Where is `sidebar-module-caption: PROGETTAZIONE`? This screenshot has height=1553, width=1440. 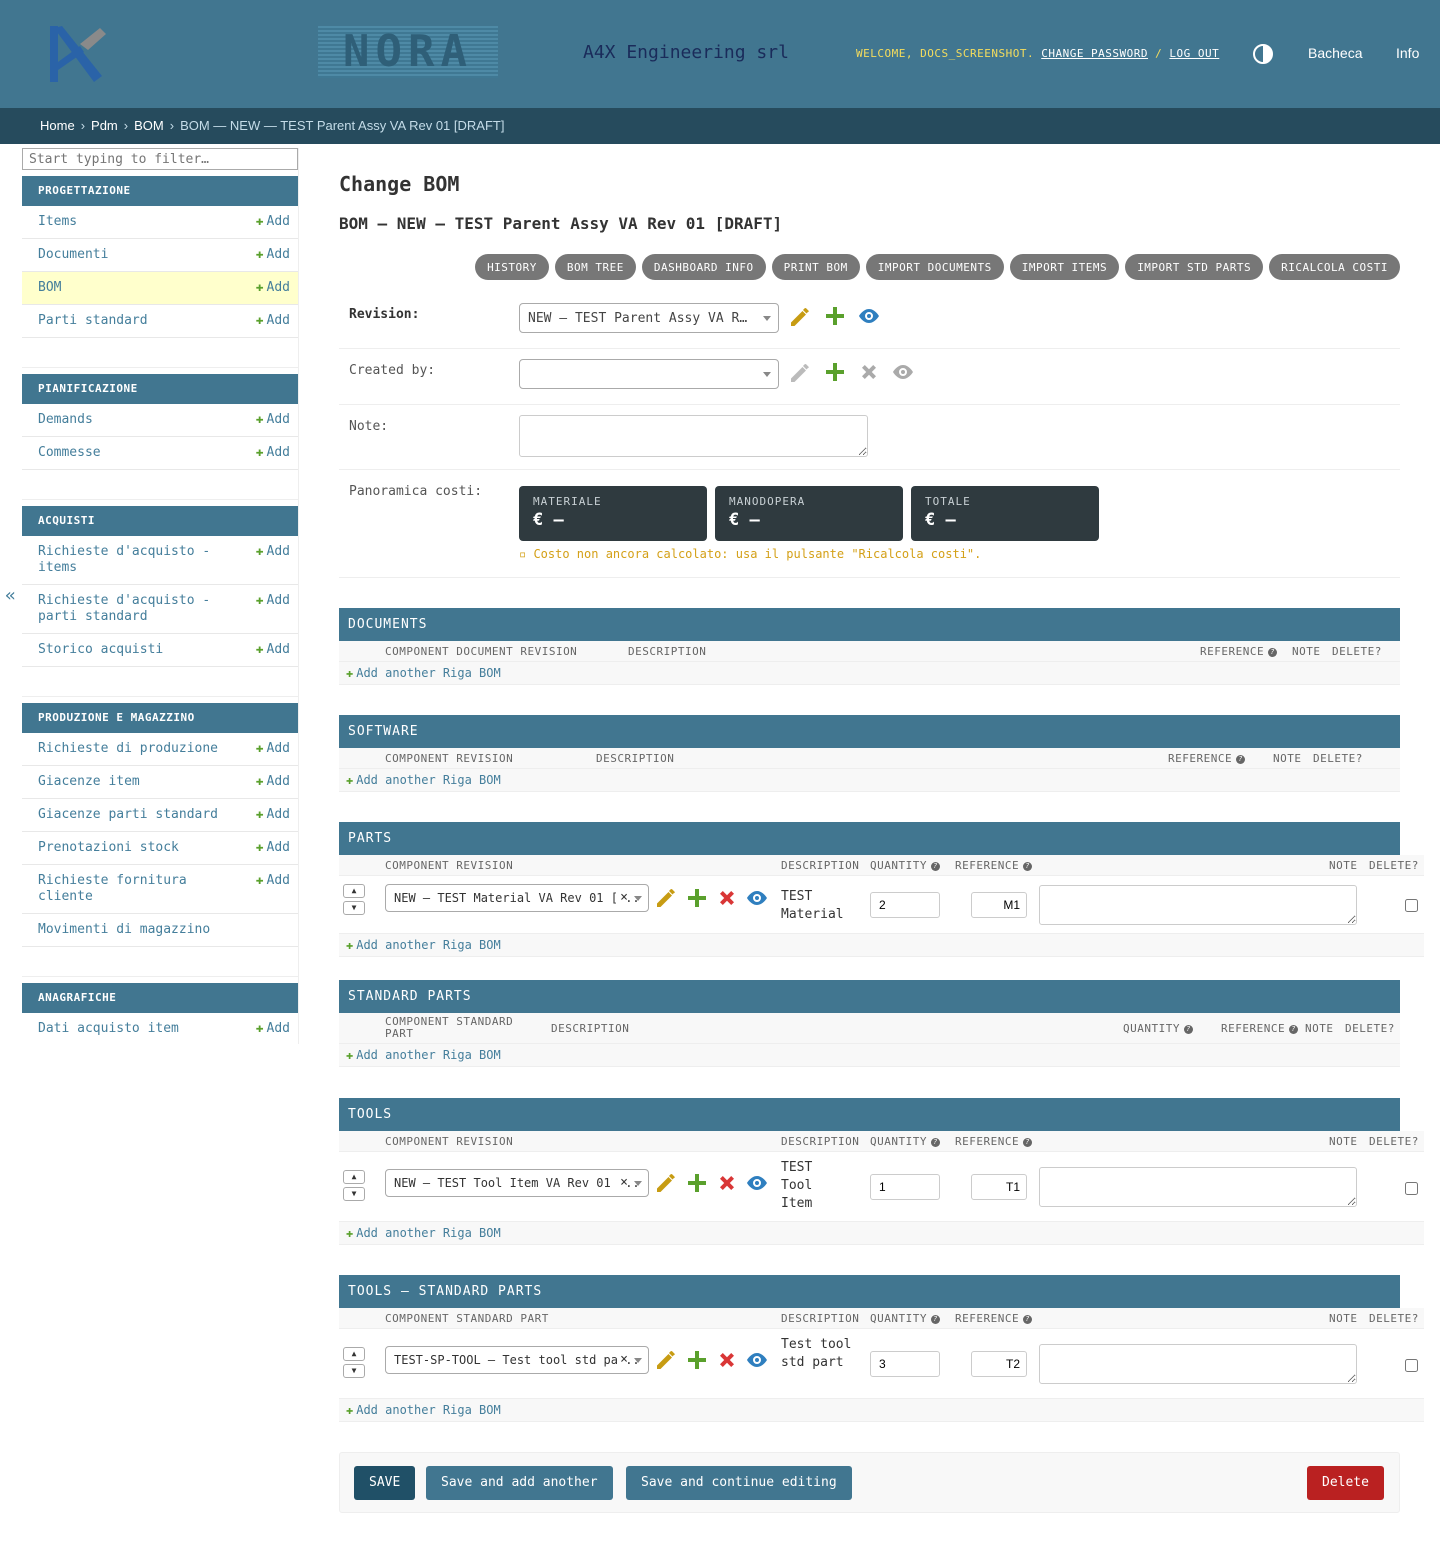 sidebar-module-caption: PROGETTAZIONE is located at coordinates (160, 191).